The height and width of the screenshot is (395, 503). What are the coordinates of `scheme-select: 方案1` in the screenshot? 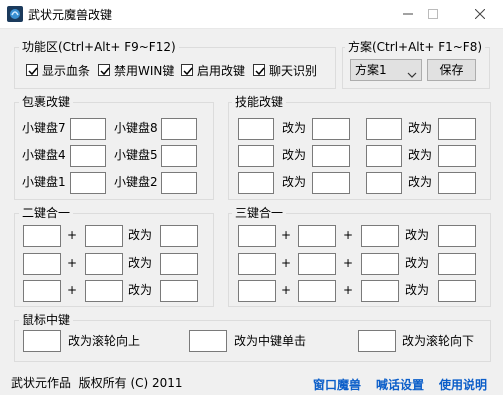 It's located at (386, 70).